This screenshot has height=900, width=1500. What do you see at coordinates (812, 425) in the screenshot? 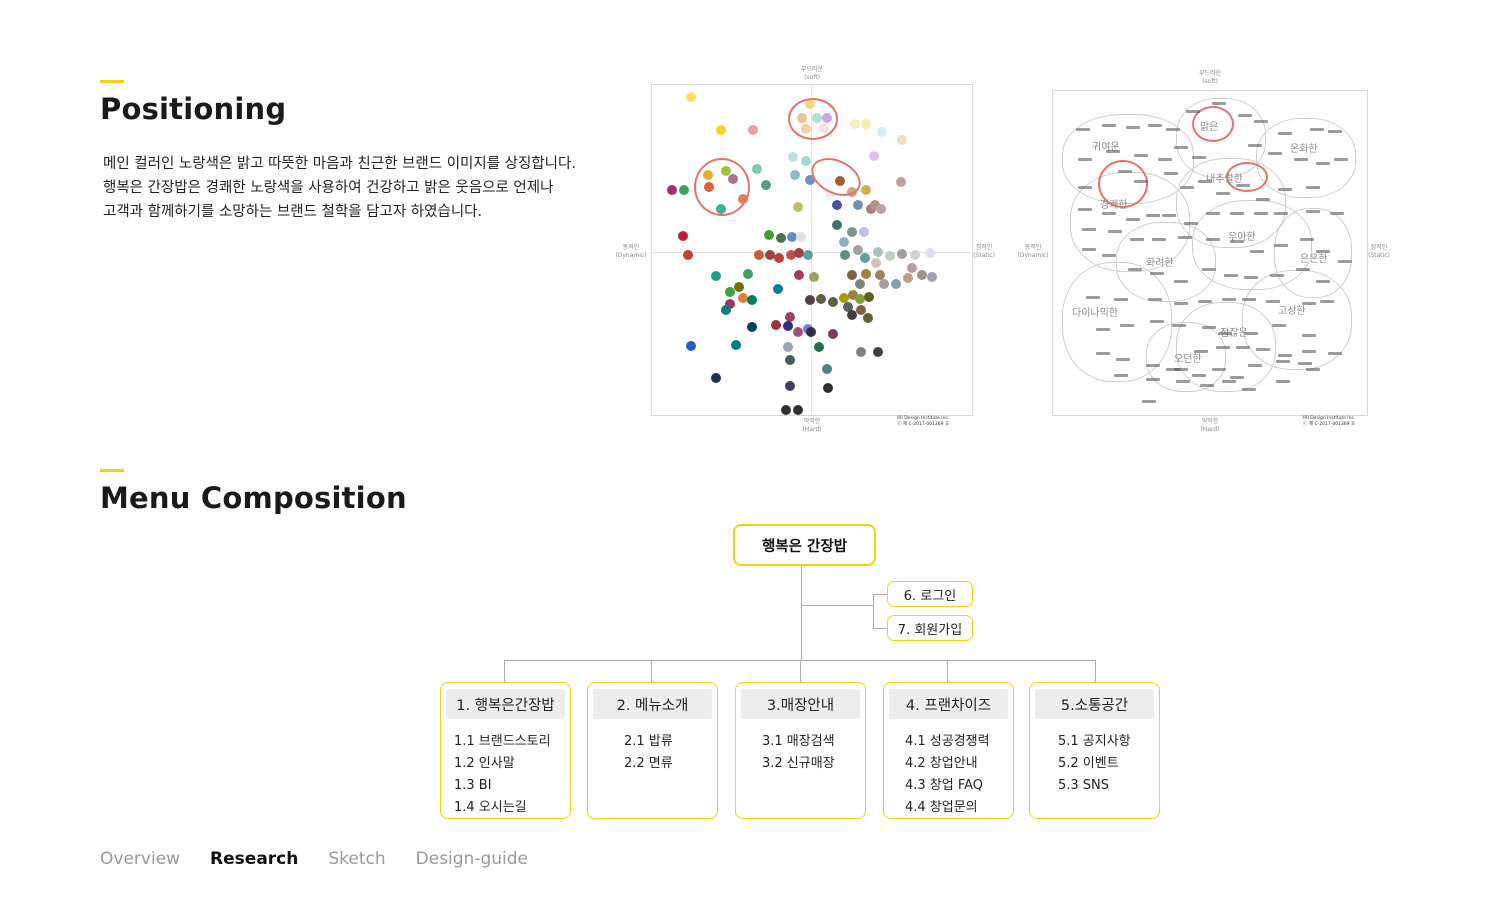
I see `color-map-axis-bottom: 딱딱한 (Hard)` at bounding box center [812, 425].